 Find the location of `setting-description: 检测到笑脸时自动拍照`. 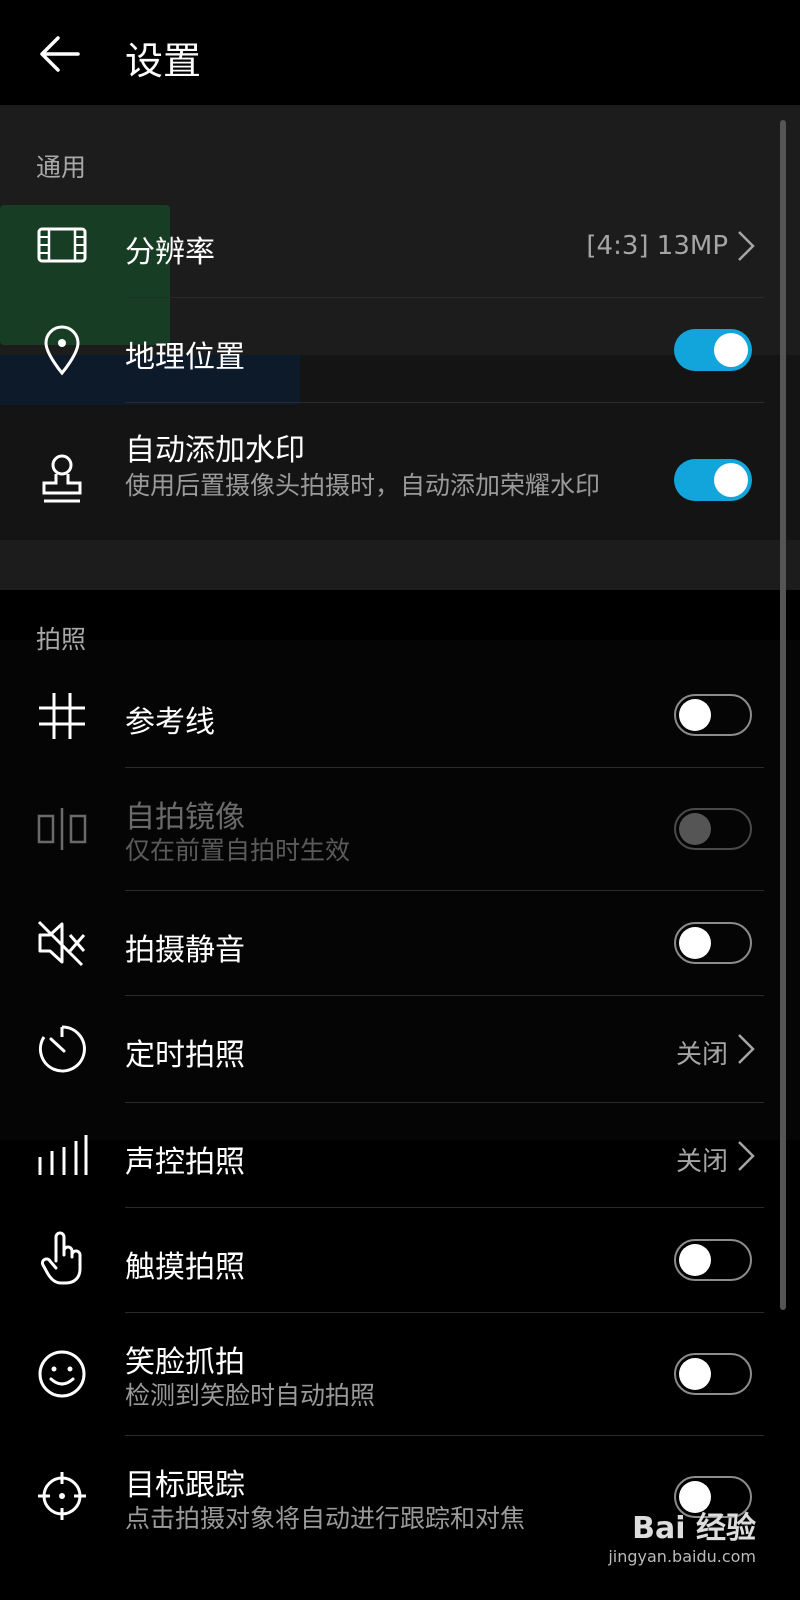

setting-description: 检测到笑脸时自动拍照 is located at coordinates (250, 1395).